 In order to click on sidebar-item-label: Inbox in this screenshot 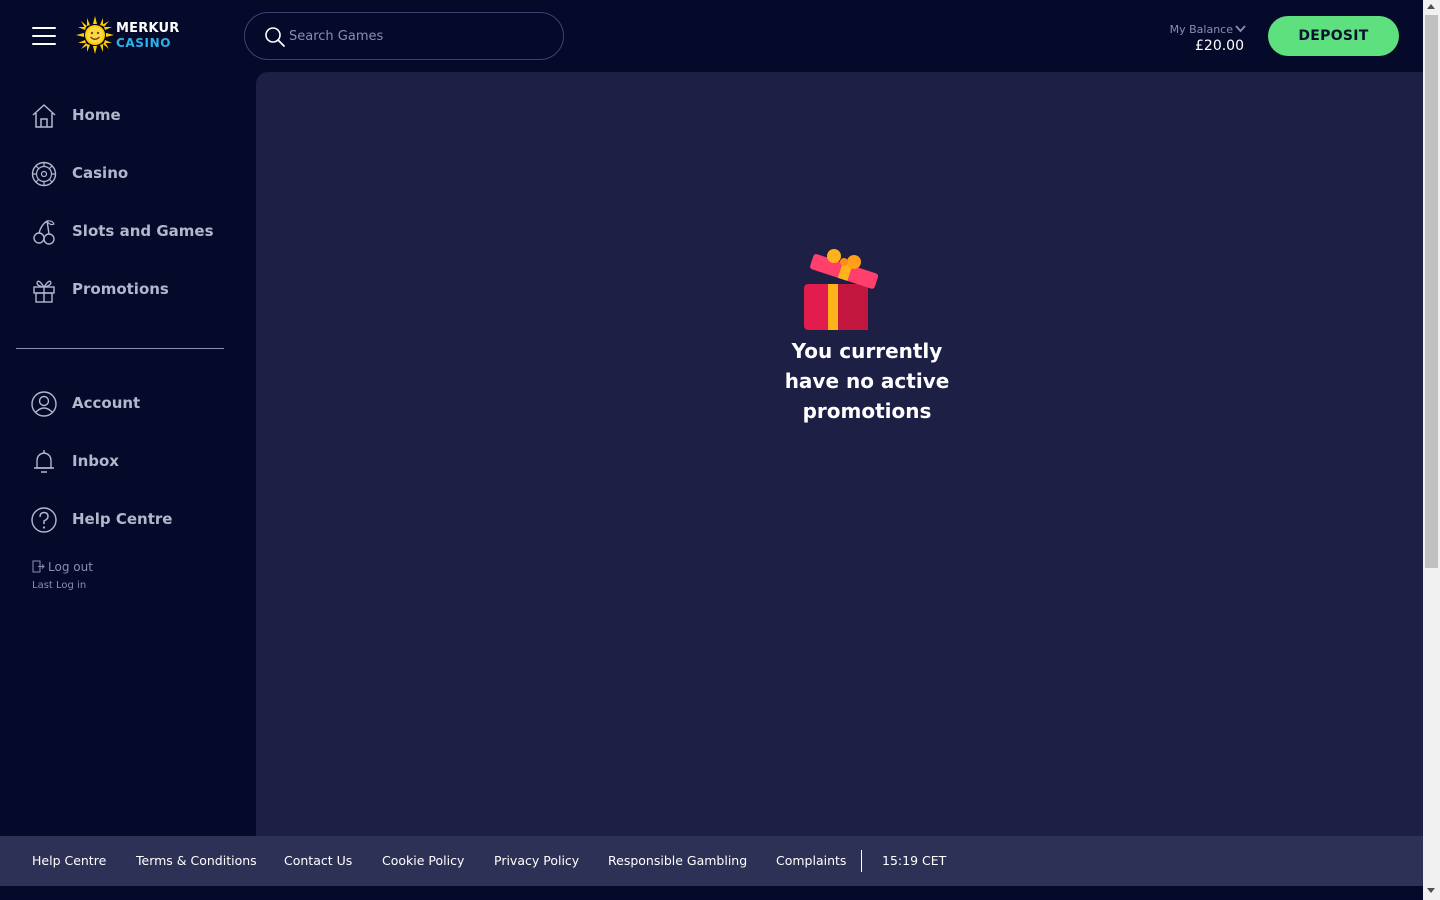, I will do `click(95, 461)`.